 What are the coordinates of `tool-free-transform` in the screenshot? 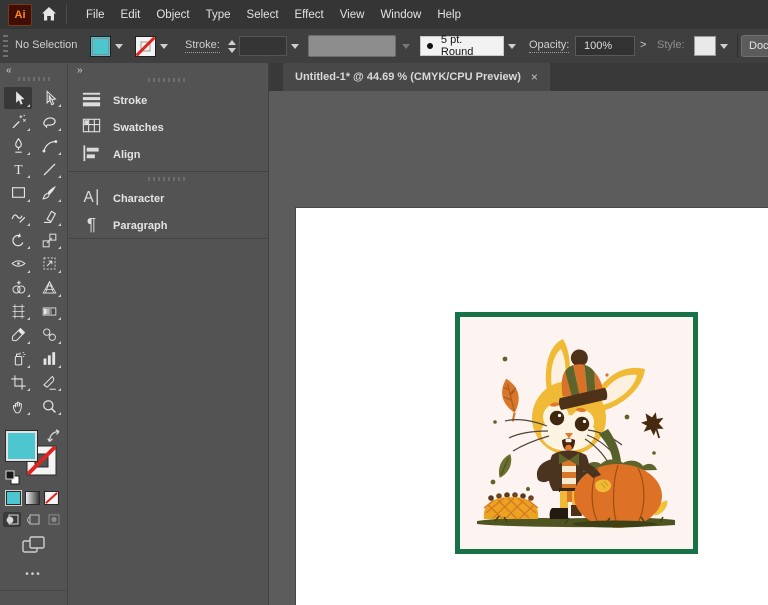 It's located at (49, 264).